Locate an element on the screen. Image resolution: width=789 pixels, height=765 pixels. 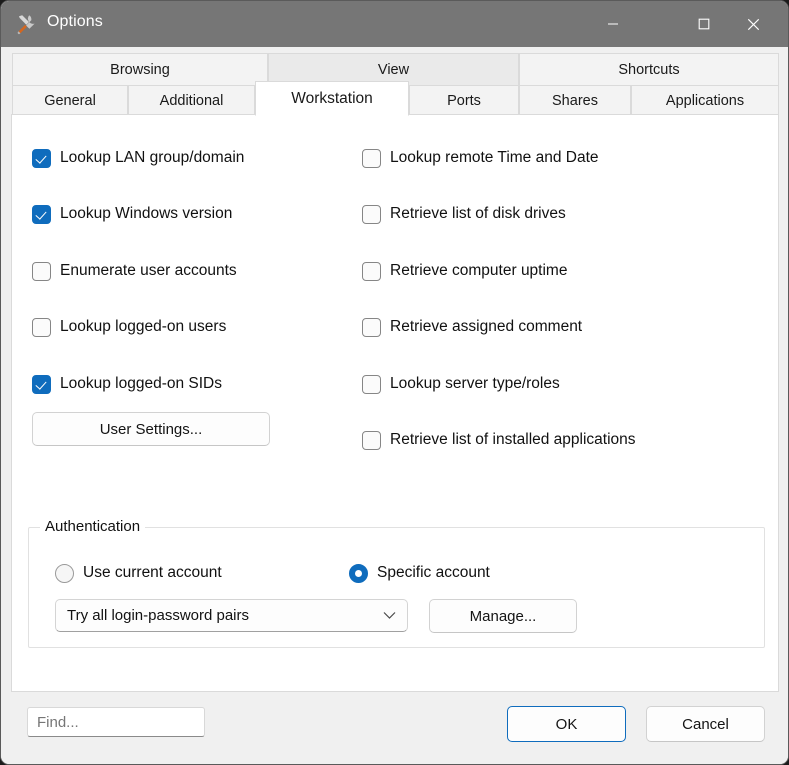
window-title: Options is located at coordinates (75, 21).